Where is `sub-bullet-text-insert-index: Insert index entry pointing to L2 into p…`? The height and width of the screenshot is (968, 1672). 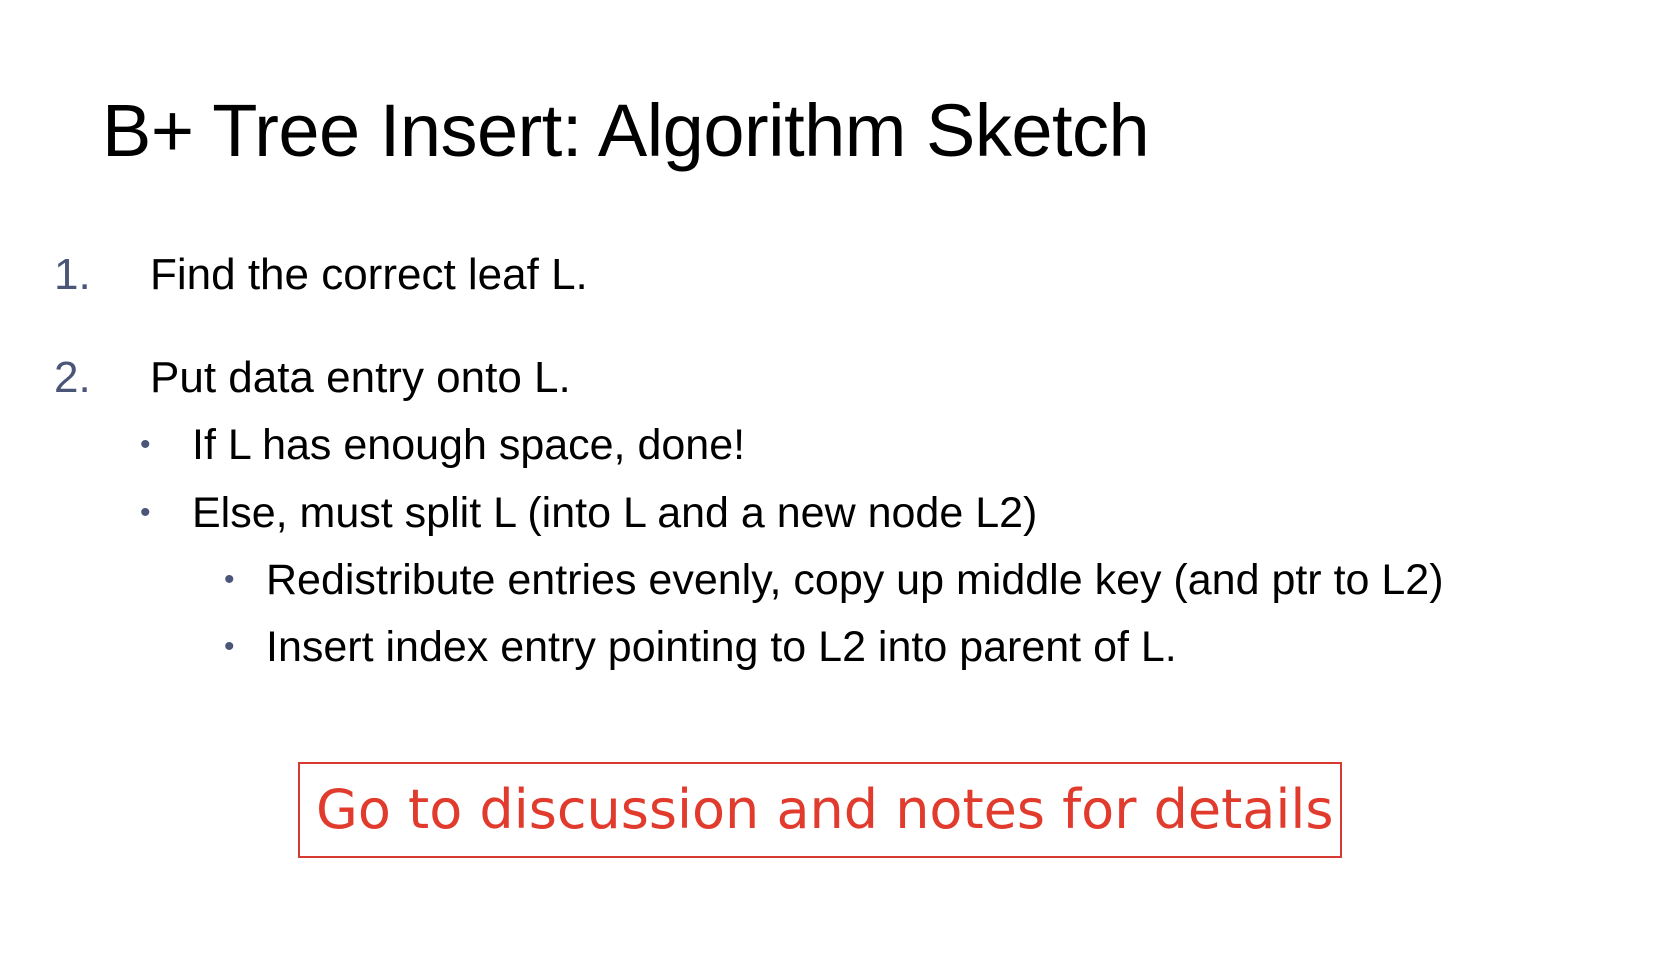
sub-bullet-text-insert-index: Insert index entry pointing to L2 into p… is located at coordinates (721, 647).